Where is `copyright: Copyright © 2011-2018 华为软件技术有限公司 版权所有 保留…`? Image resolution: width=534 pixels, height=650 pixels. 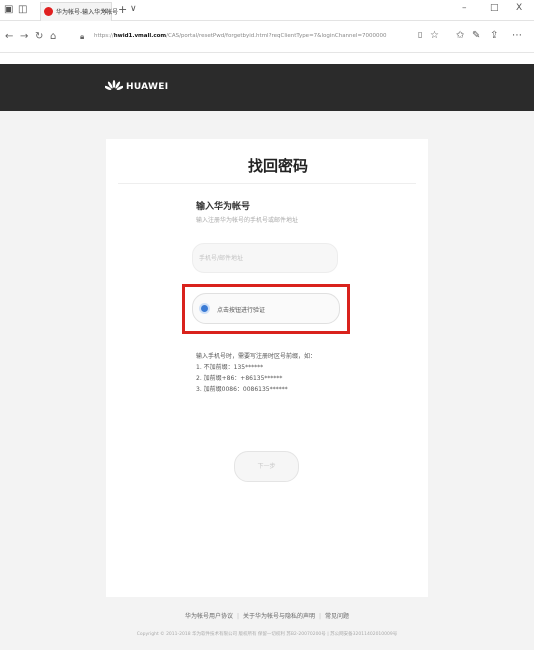 copyright: Copyright © 2011-2018 华为软件技术有限公司 版权所有 保留… is located at coordinates (267, 634).